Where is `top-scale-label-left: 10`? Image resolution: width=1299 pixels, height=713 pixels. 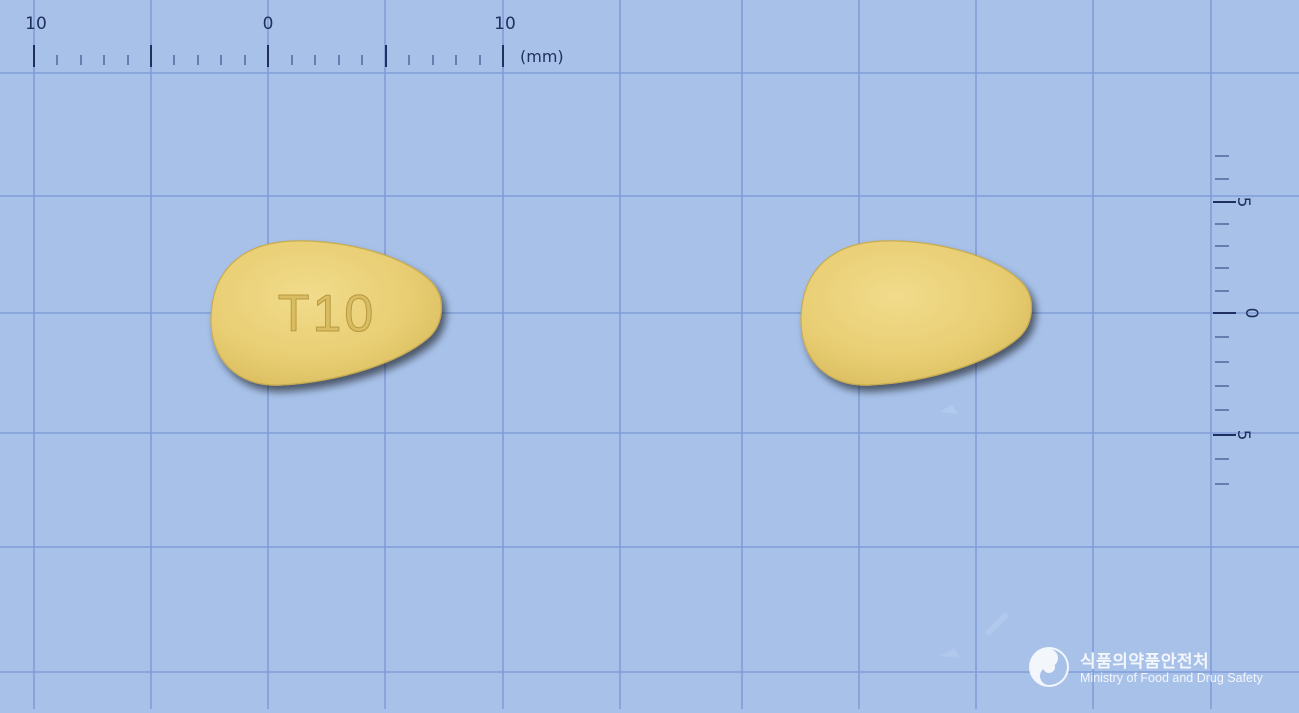 top-scale-label-left: 10 is located at coordinates (36, 24).